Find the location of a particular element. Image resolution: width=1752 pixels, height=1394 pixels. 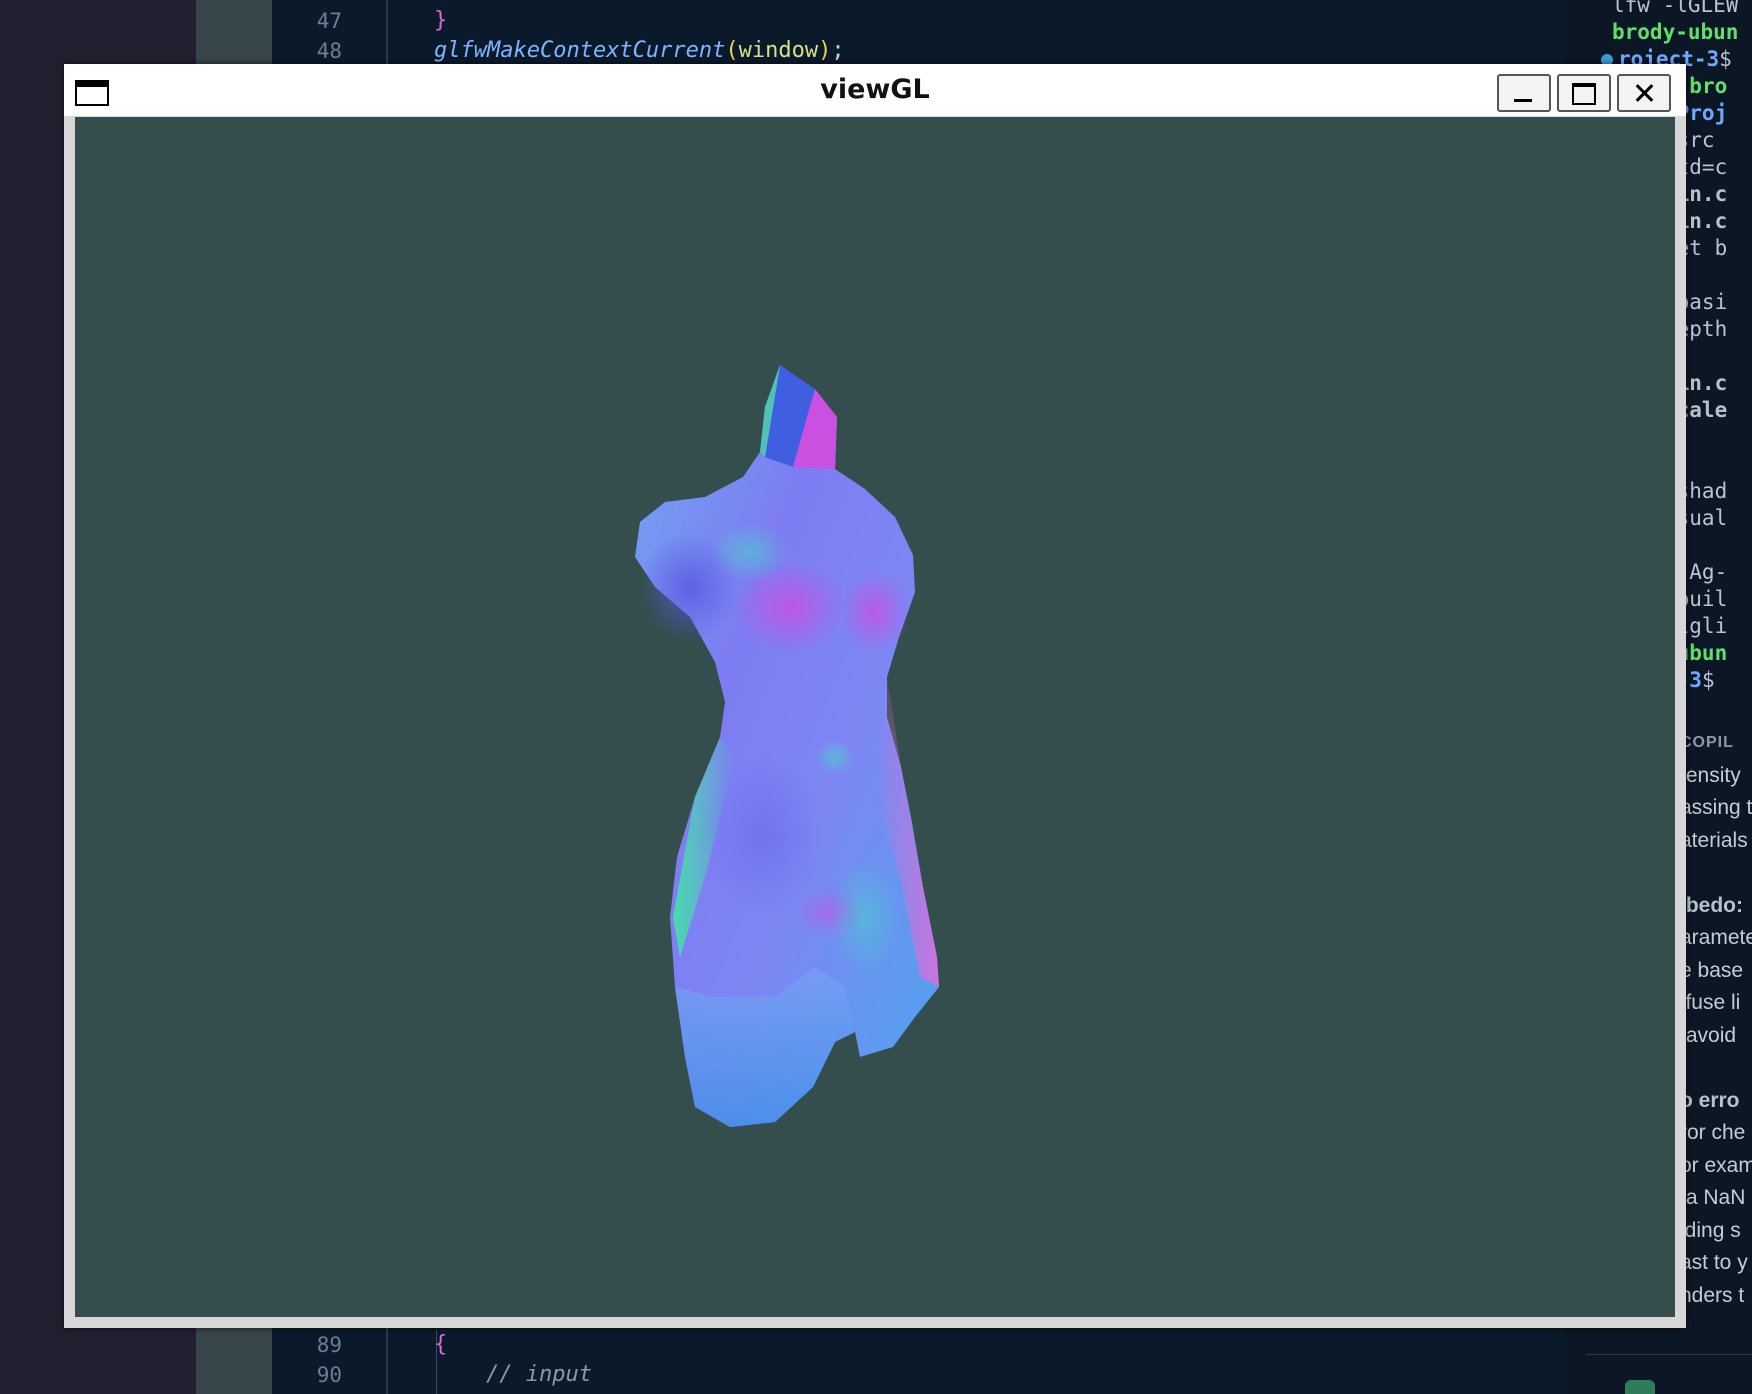

chat-line: nders t is located at coordinates (1712, 1295).